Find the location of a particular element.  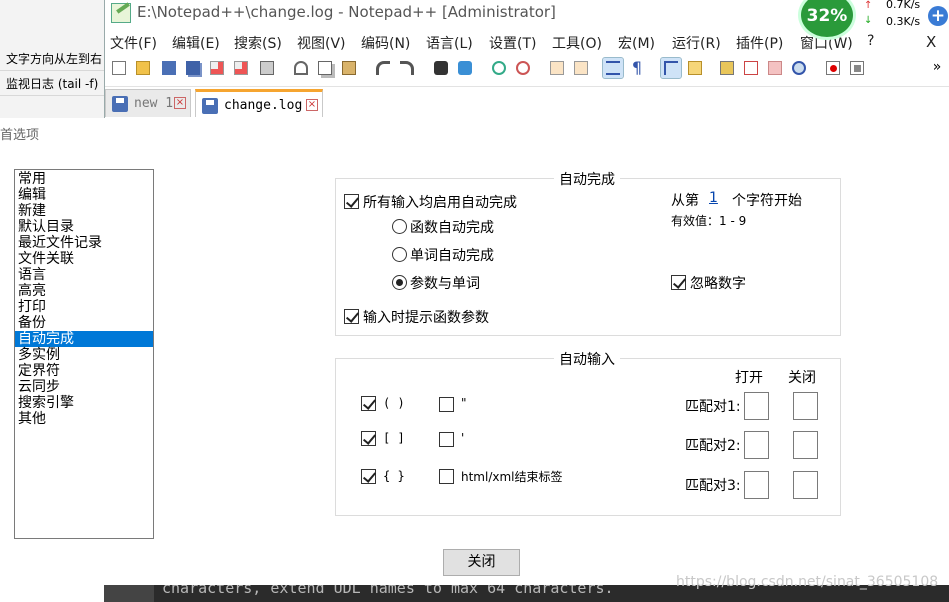

word-wrap-icon is located at coordinates (613, 68).